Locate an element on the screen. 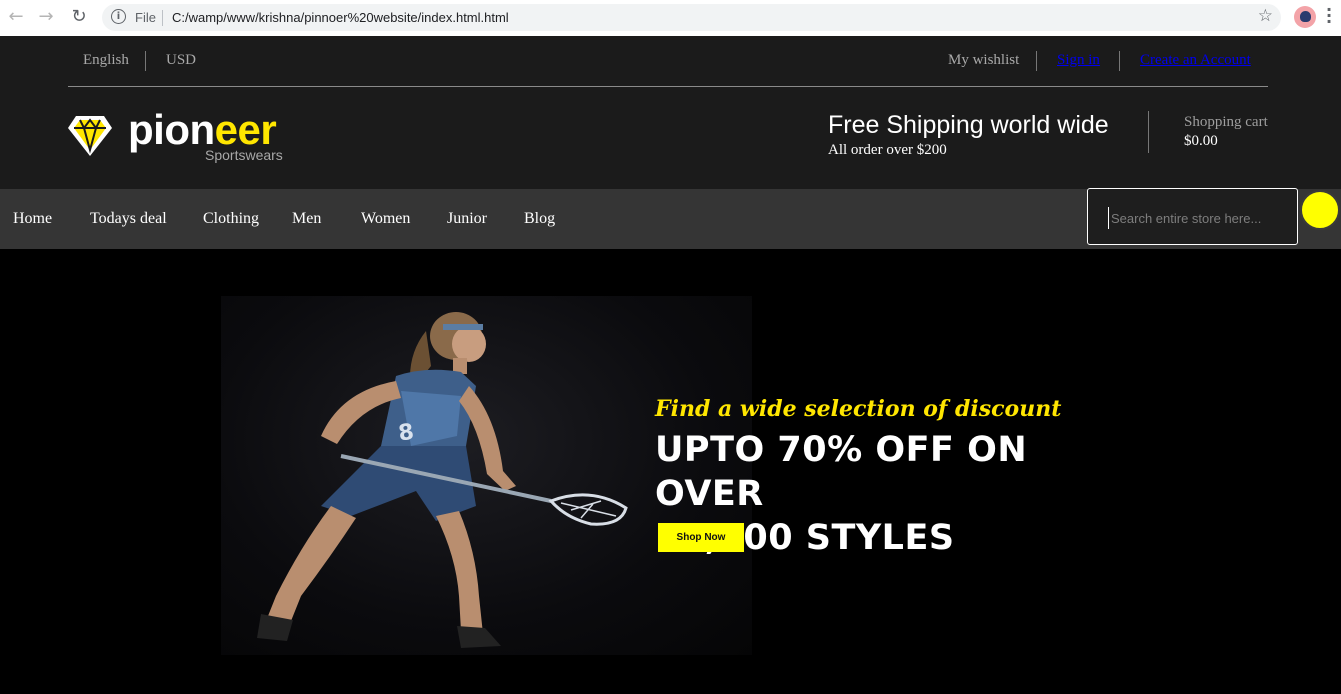 This screenshot has height=694, width=1341. sign-in-link: Sign in is located at coordinates (1078, 60).